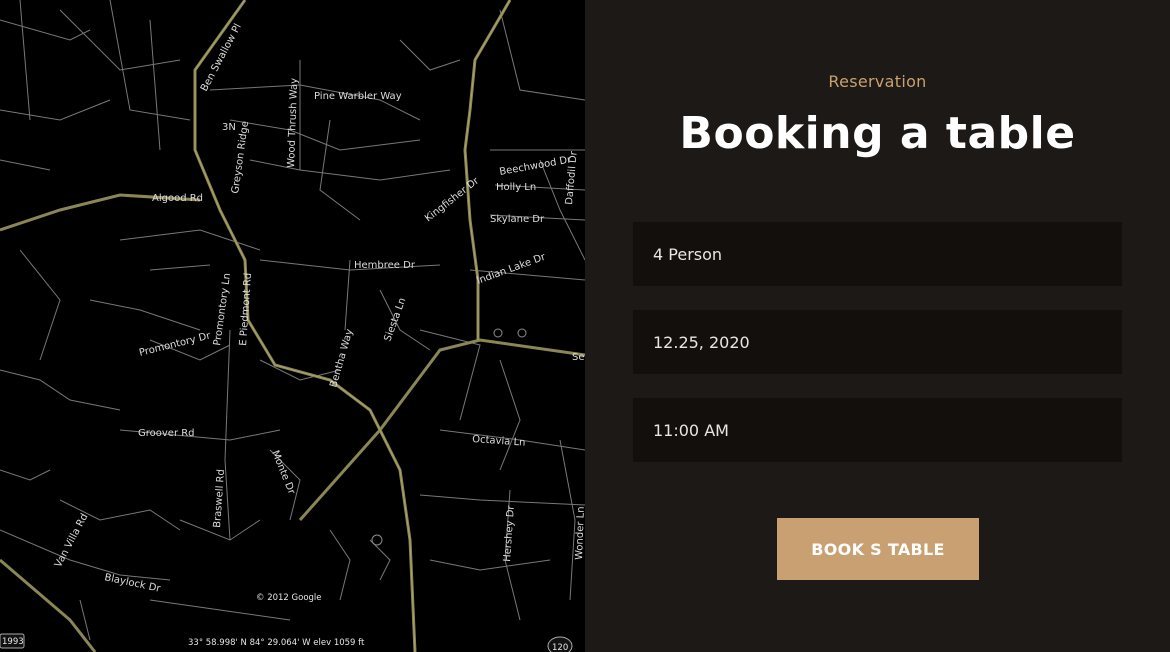 The height and width of the screenshot is (652, 1170). Describe the element at coordinates (499, 441) in the screenshot. I see `street-label: Octavia Ln` at that location.